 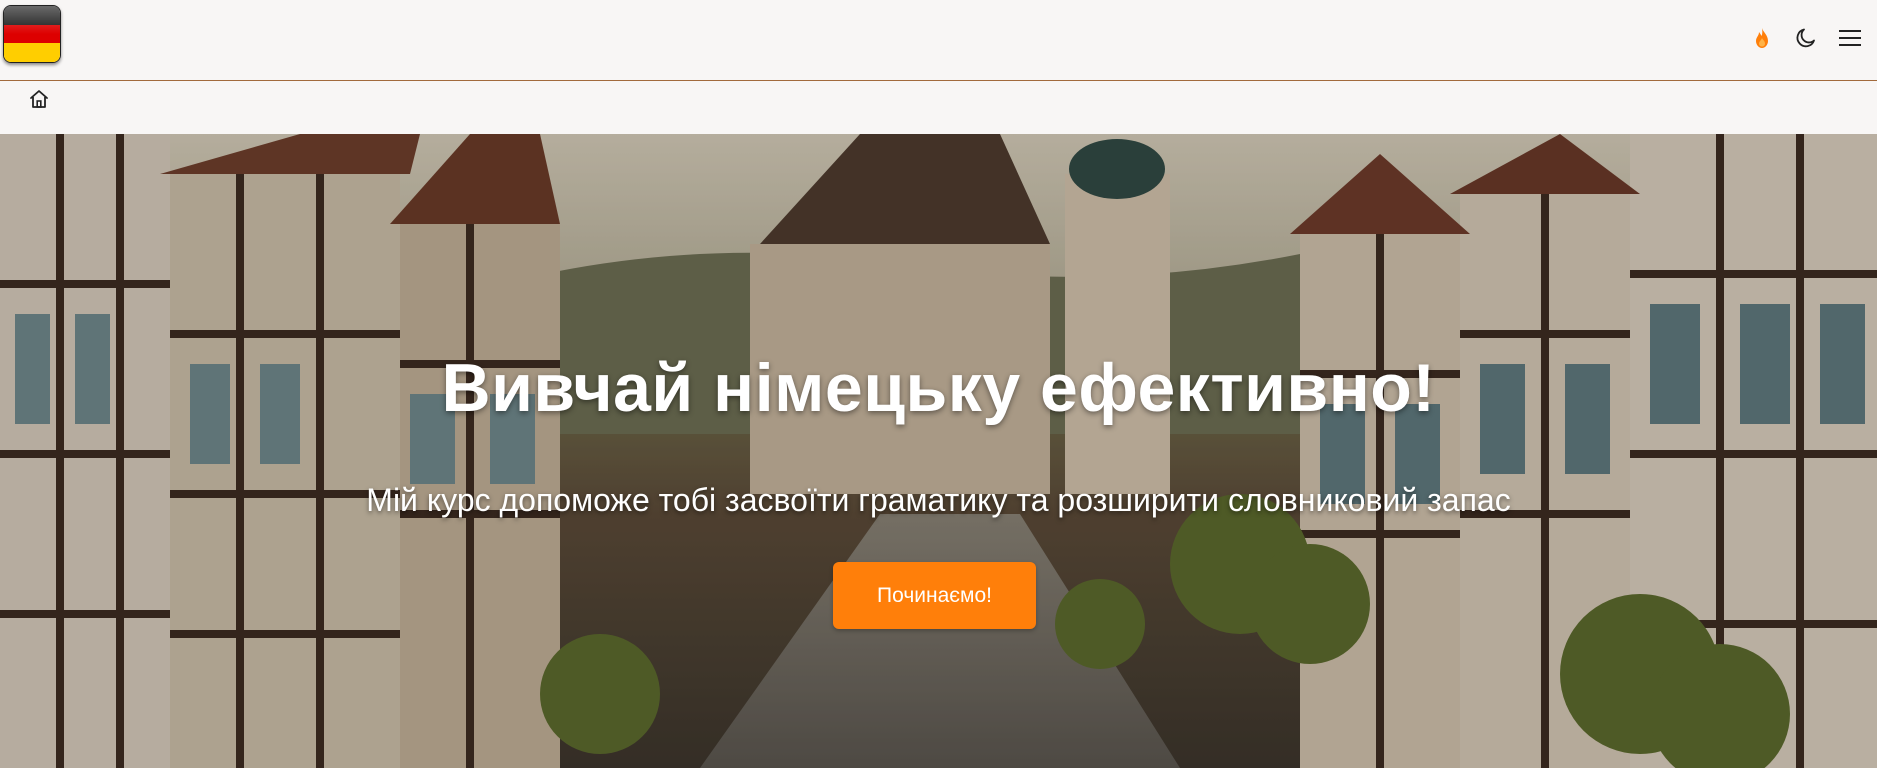 What do you see at coordinates (32, 20) in the screenshot?
I see `flag-gloss` at bounding box center [32, 20].